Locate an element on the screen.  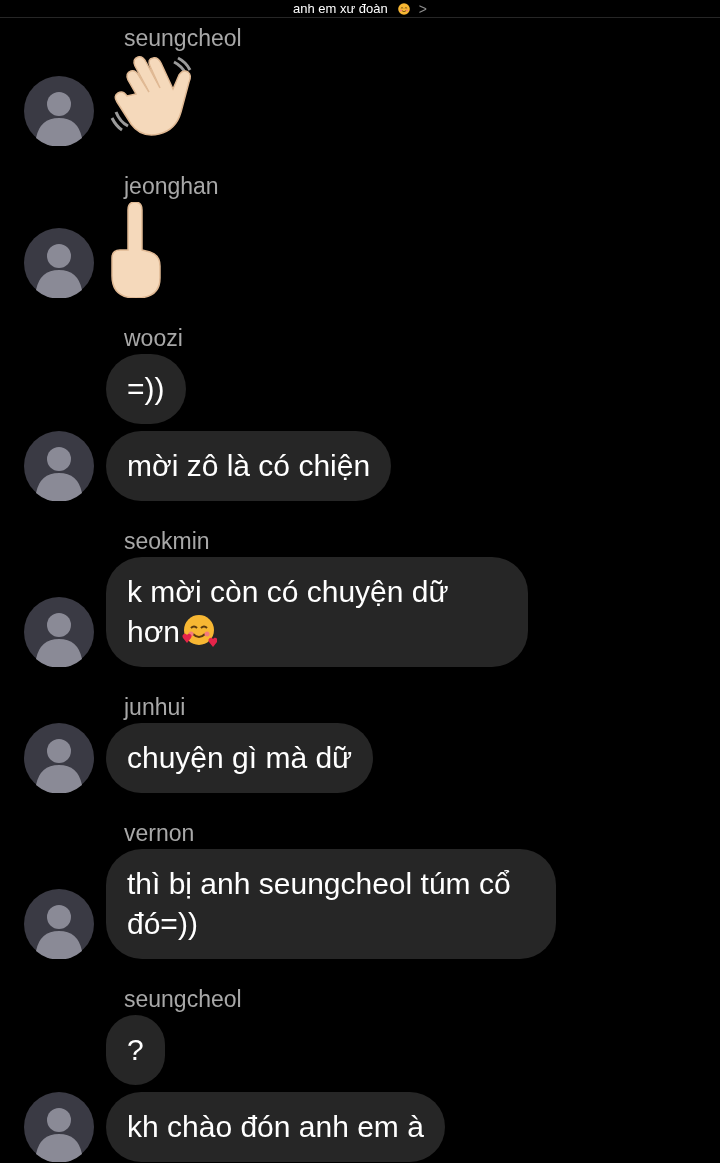
chevron: > is located at coordinates (422, 8).